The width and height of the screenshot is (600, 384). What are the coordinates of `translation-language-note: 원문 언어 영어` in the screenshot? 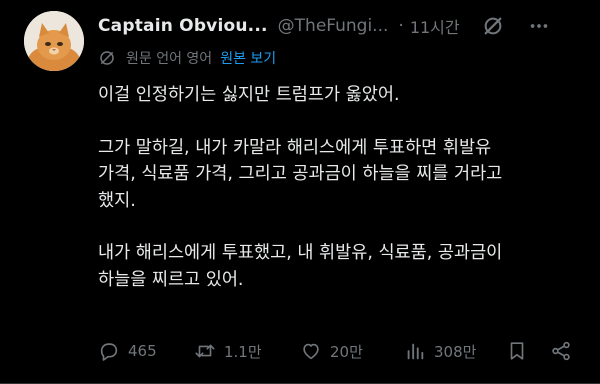 It's located at (169, 59).